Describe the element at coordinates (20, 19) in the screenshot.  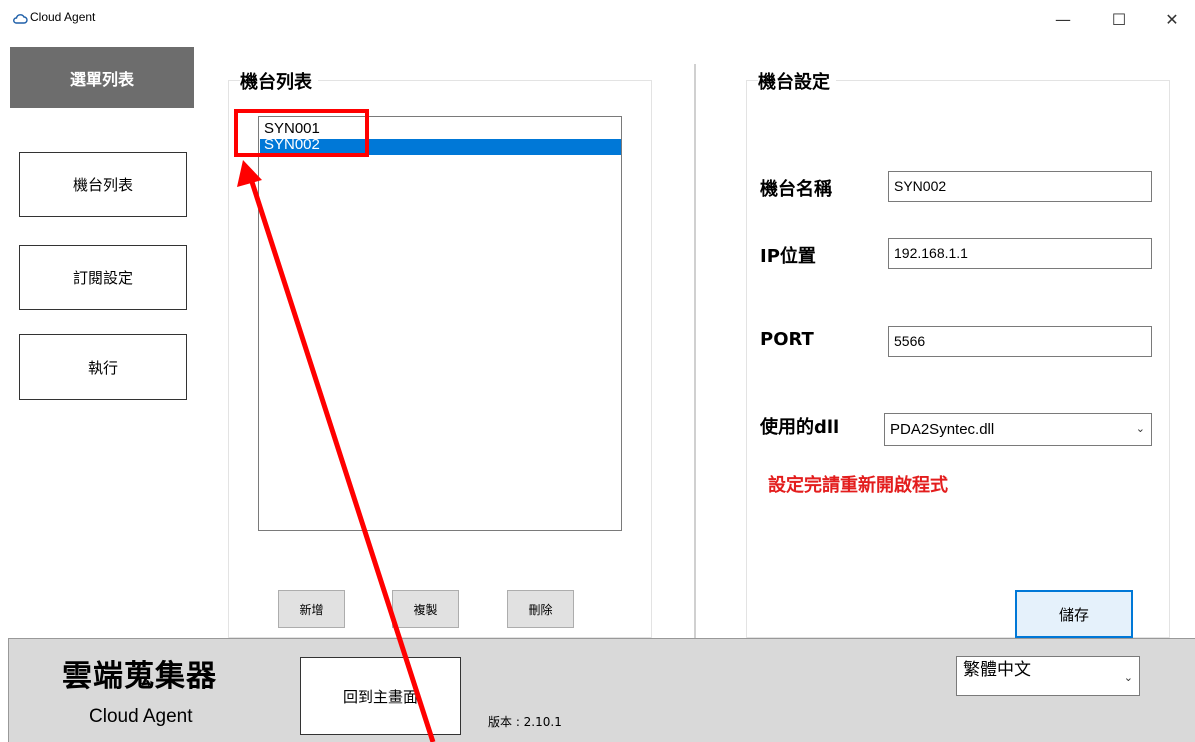
I see `cloud-icon` at that location.